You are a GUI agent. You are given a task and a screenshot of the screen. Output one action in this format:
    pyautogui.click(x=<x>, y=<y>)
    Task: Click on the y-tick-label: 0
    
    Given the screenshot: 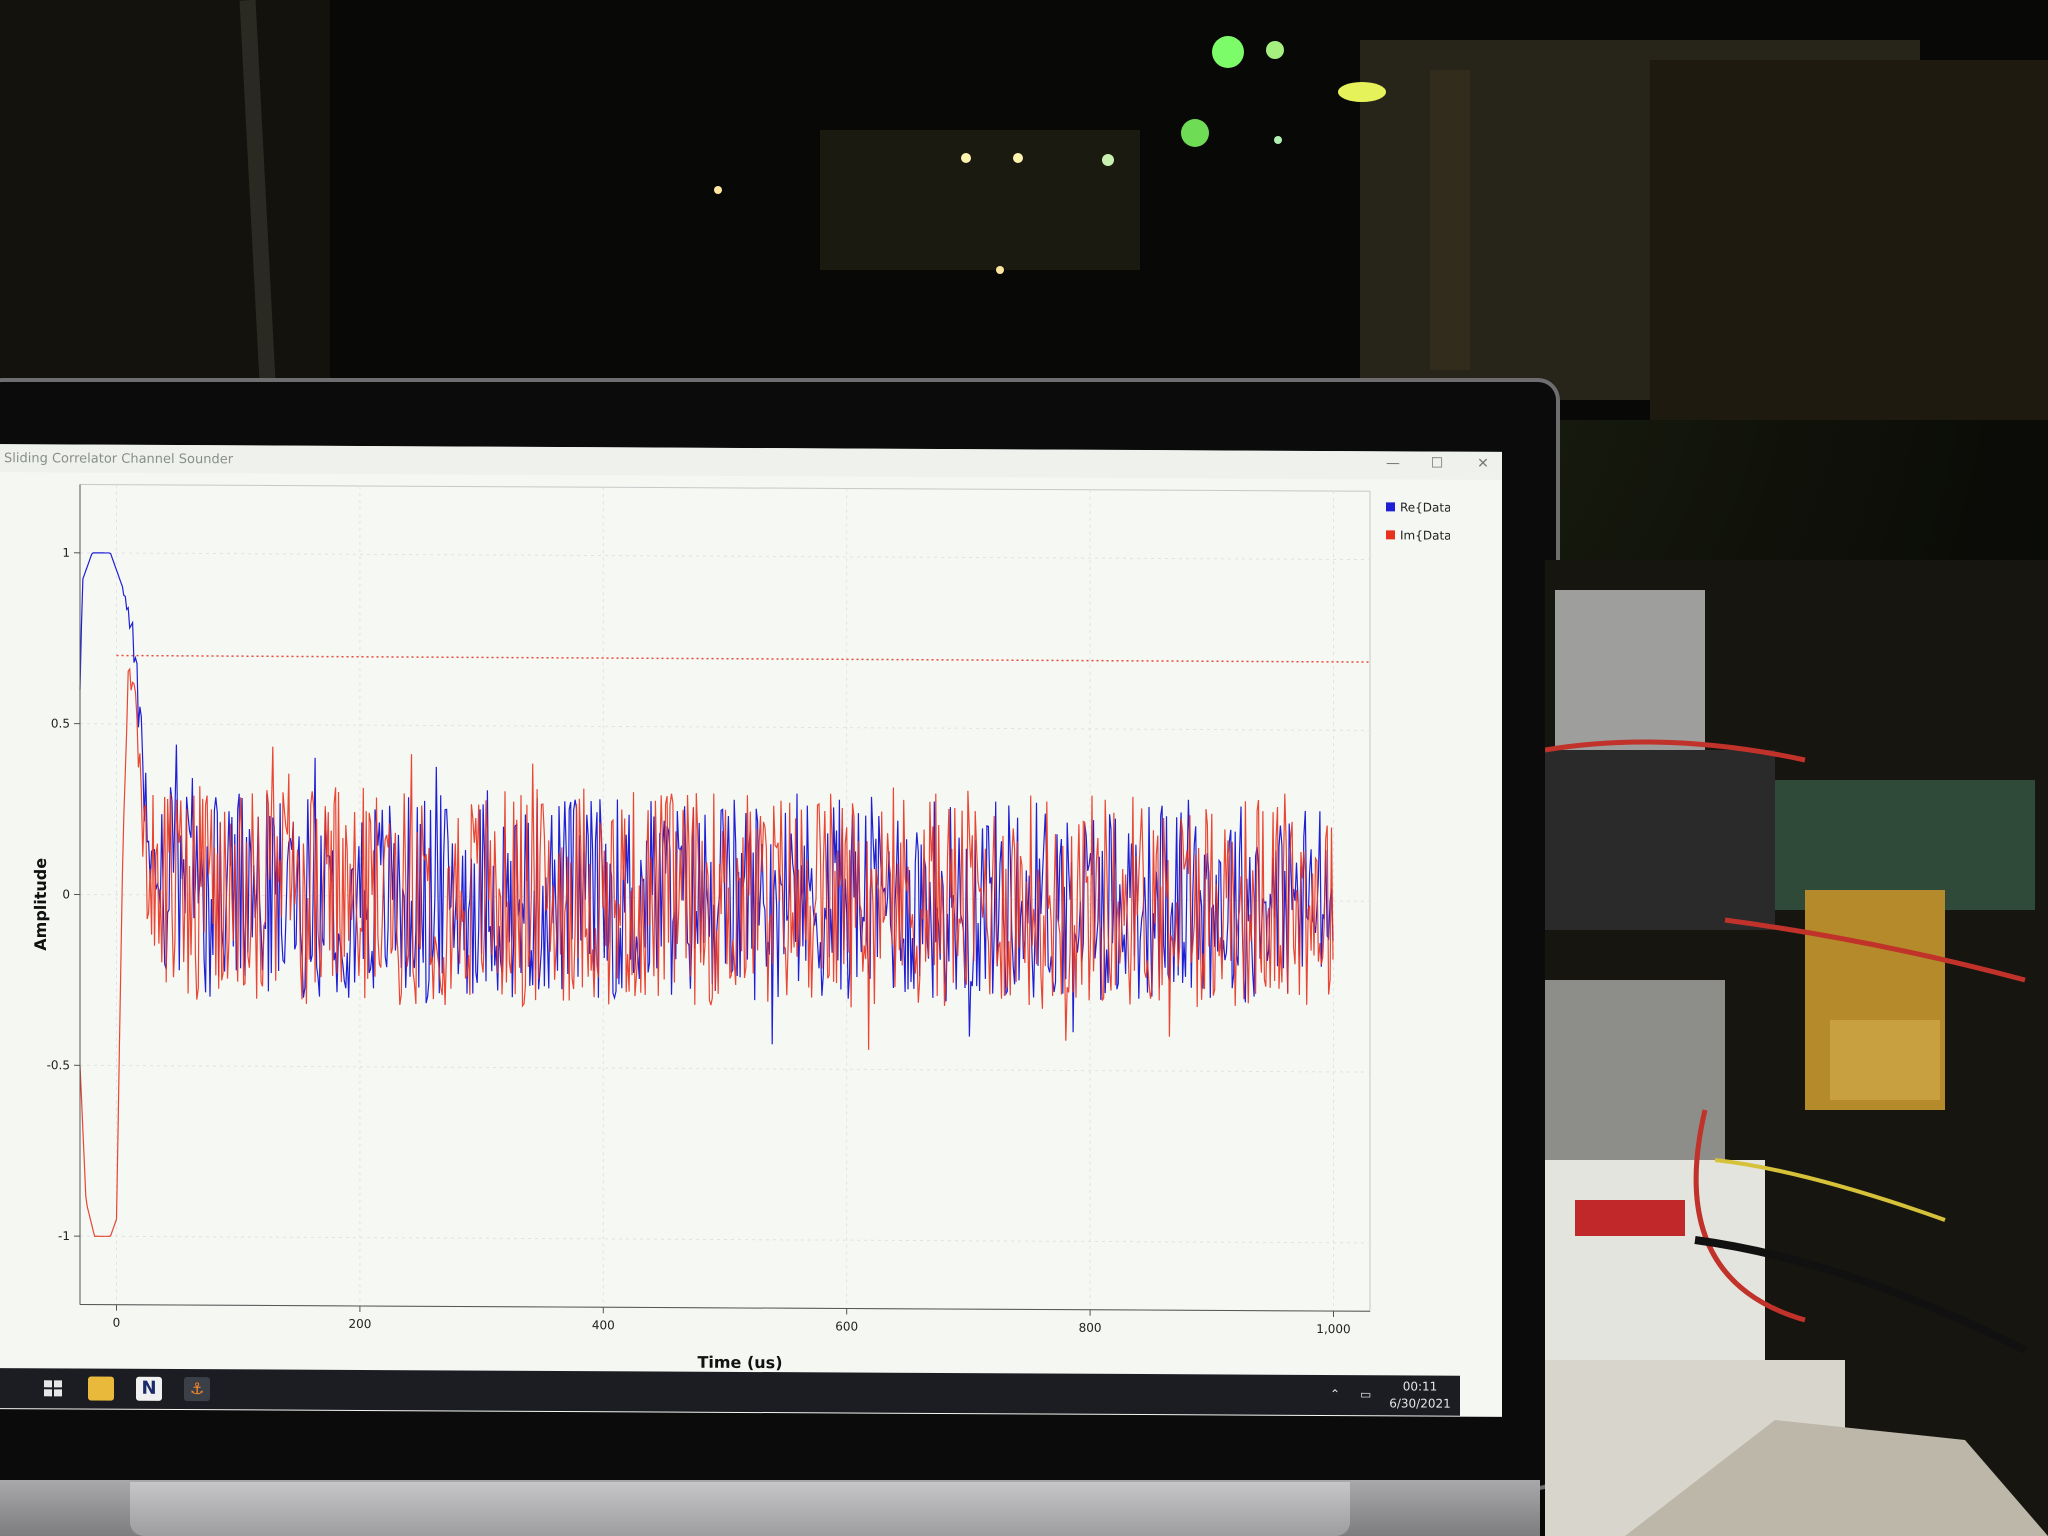 What is the action you would take?
    pyautogui.click(x=66, y=894)
    